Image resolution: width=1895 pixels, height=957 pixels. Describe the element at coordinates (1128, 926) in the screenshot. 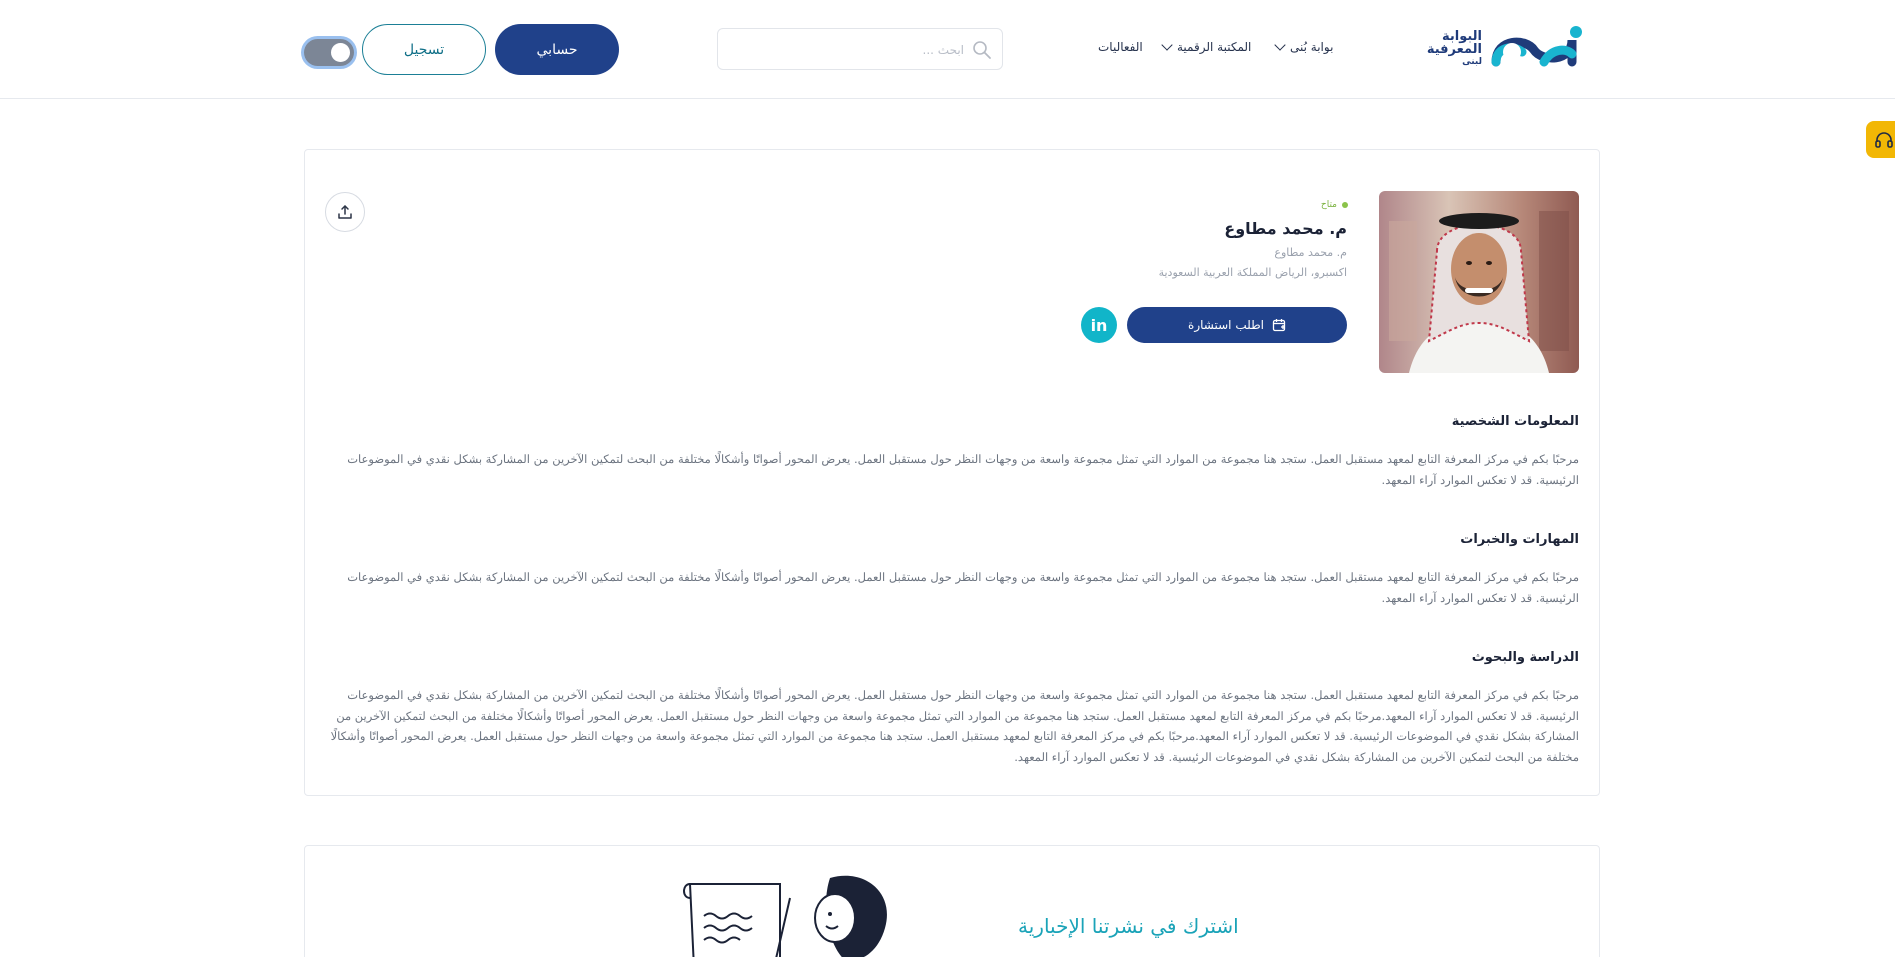

I see `newsletter-title: اشترك في نشرتنا الإخبارية` at that location.